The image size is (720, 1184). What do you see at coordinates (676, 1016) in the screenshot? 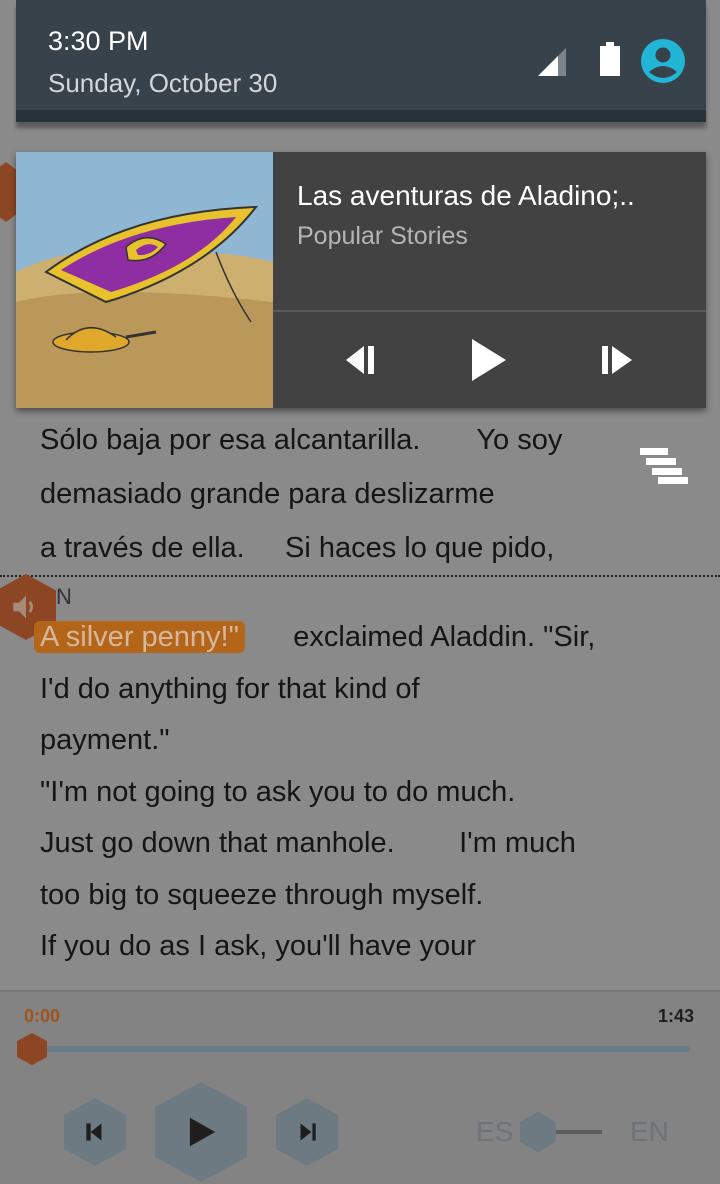
I see `total-time: 1:43` at bounding box center [676, 1016].